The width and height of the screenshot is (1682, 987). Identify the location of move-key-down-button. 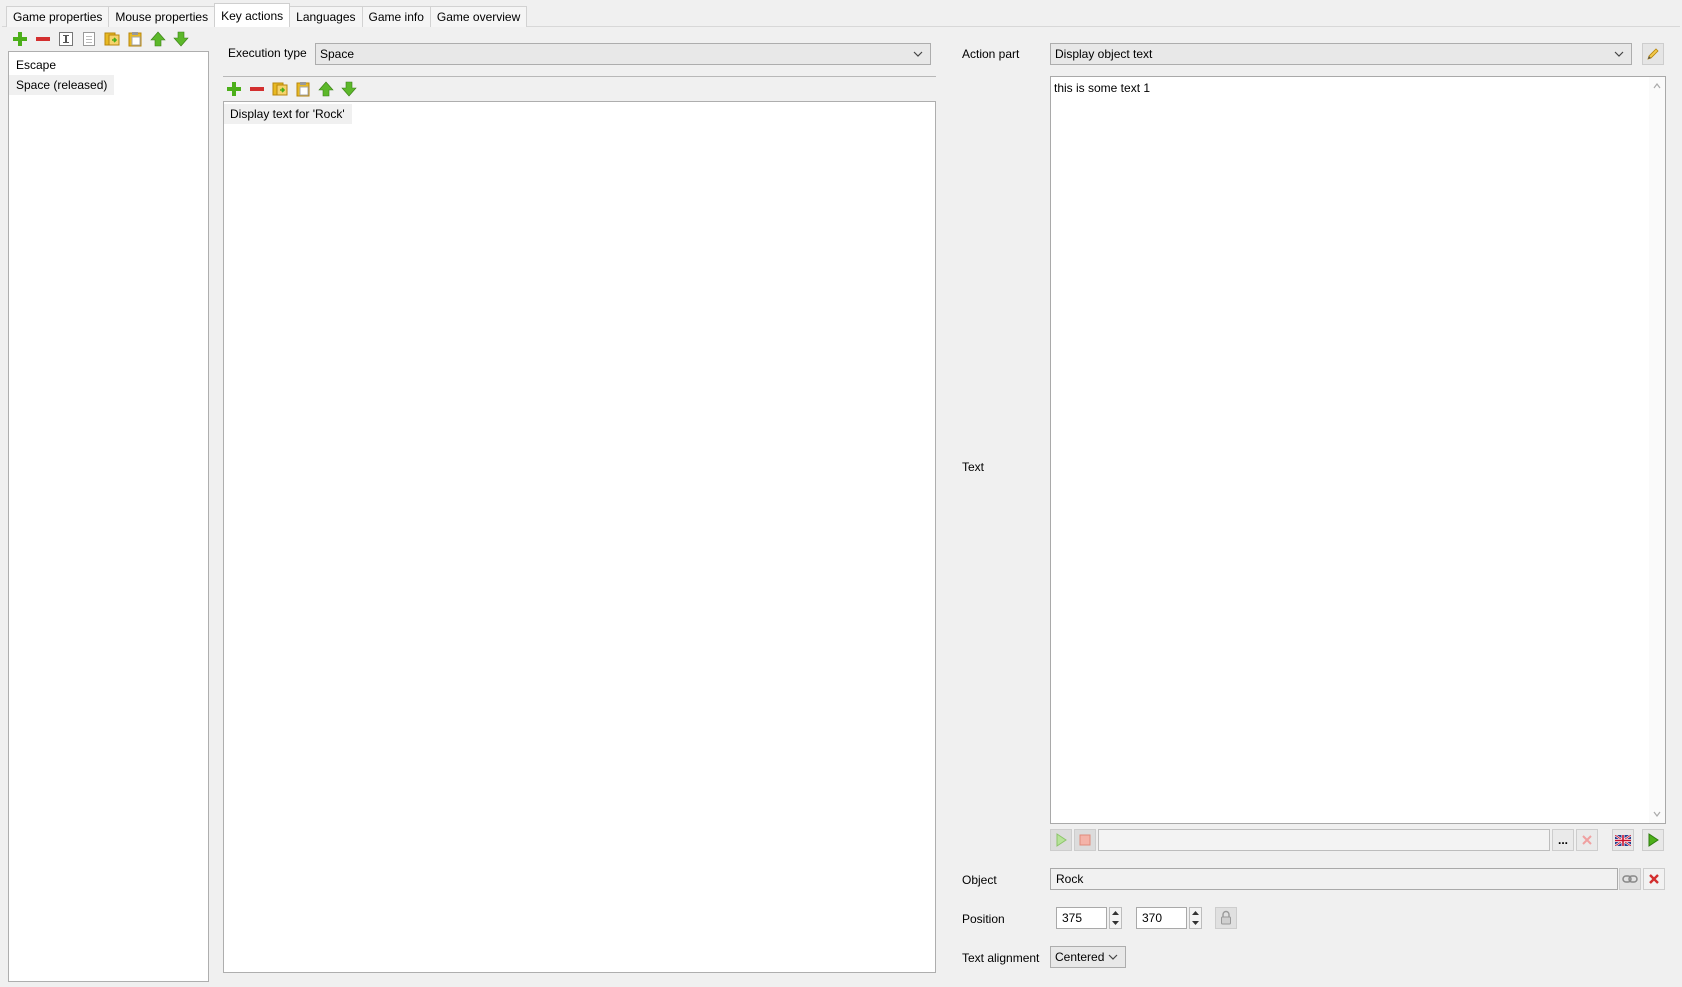
(180, 38).